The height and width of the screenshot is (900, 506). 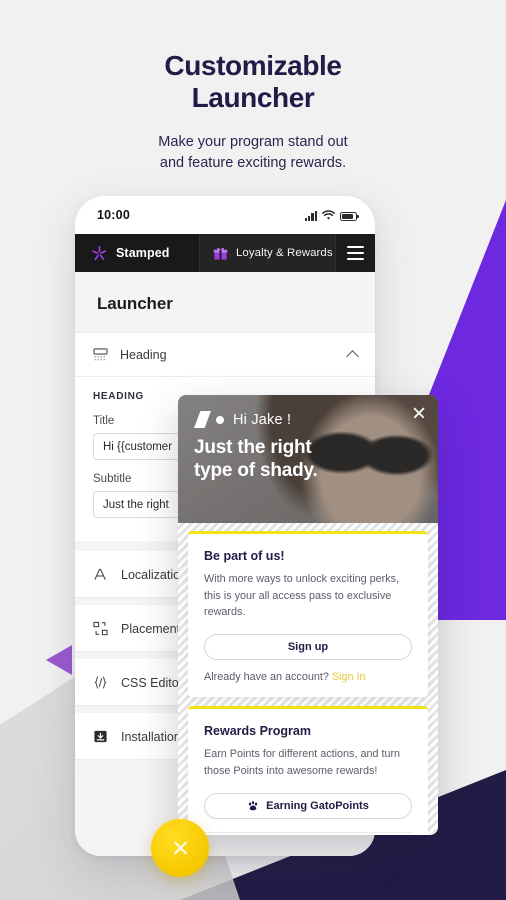 I want to click on placement-icon, so click(x=100, y=628).